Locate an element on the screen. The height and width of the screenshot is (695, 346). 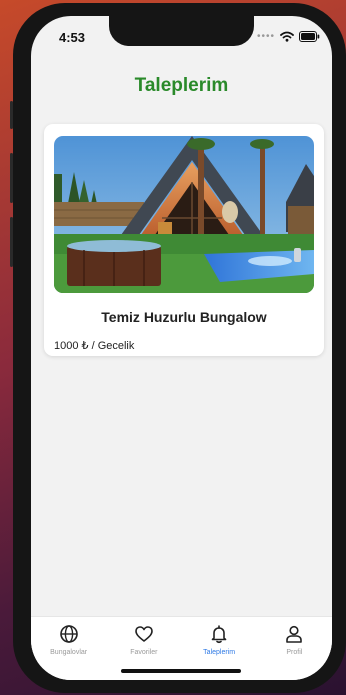
signal-dots-icon: •••• is located at coordinates (265, 36).